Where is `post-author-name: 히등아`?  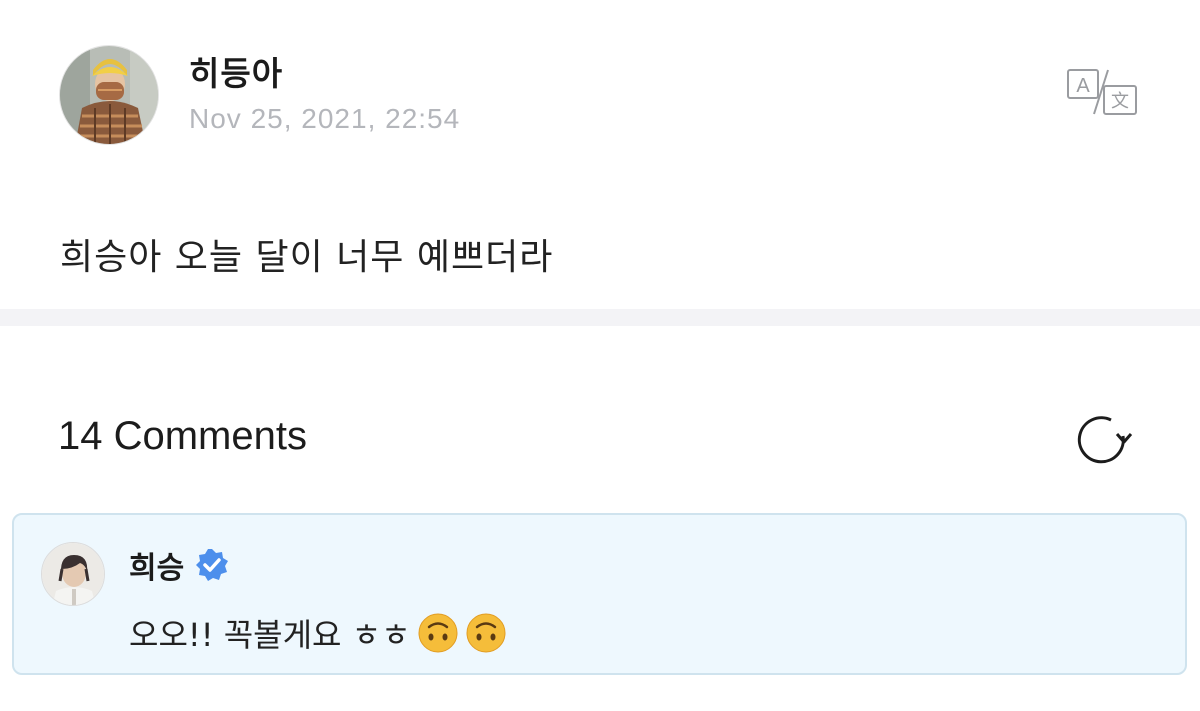
post-author-name: 히등아 is located at coordinates (236, 71).